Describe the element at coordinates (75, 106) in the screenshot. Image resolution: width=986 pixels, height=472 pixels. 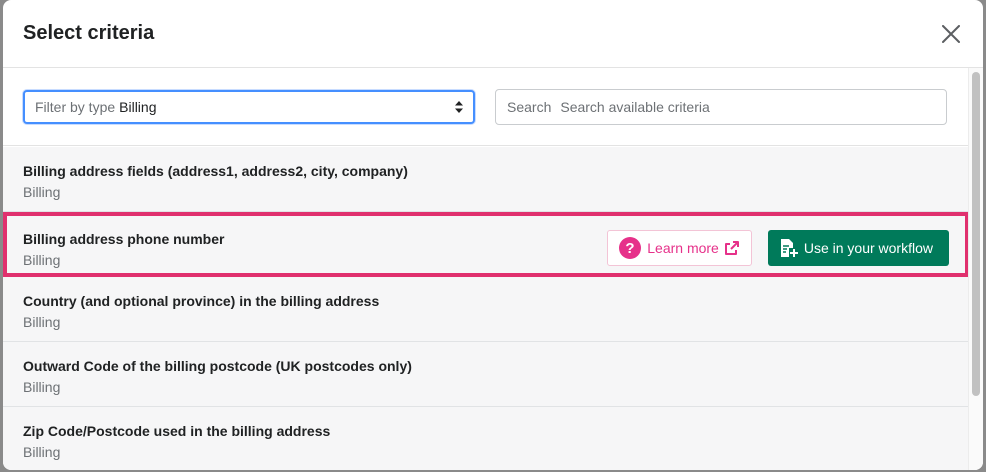
I see `filter-prefix: Filter by type` at that location.